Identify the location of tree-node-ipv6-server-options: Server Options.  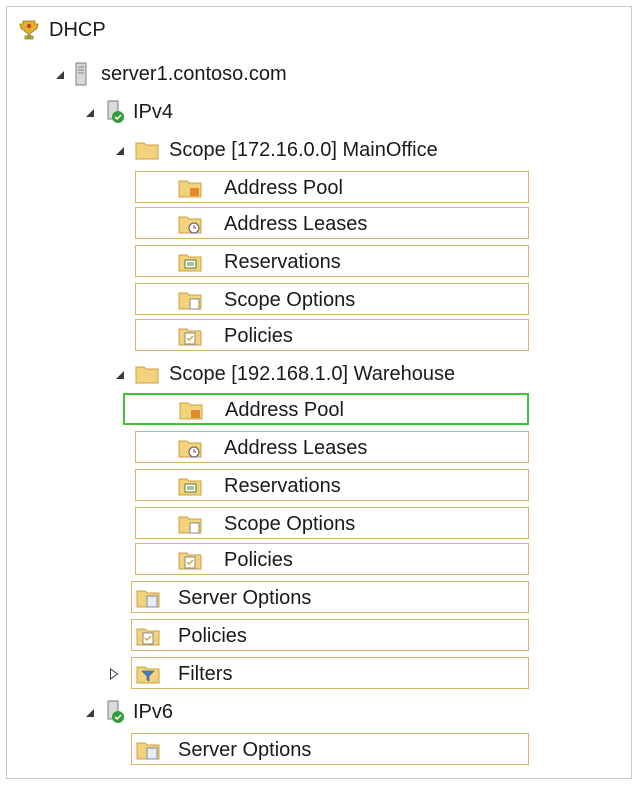
(330, 749).